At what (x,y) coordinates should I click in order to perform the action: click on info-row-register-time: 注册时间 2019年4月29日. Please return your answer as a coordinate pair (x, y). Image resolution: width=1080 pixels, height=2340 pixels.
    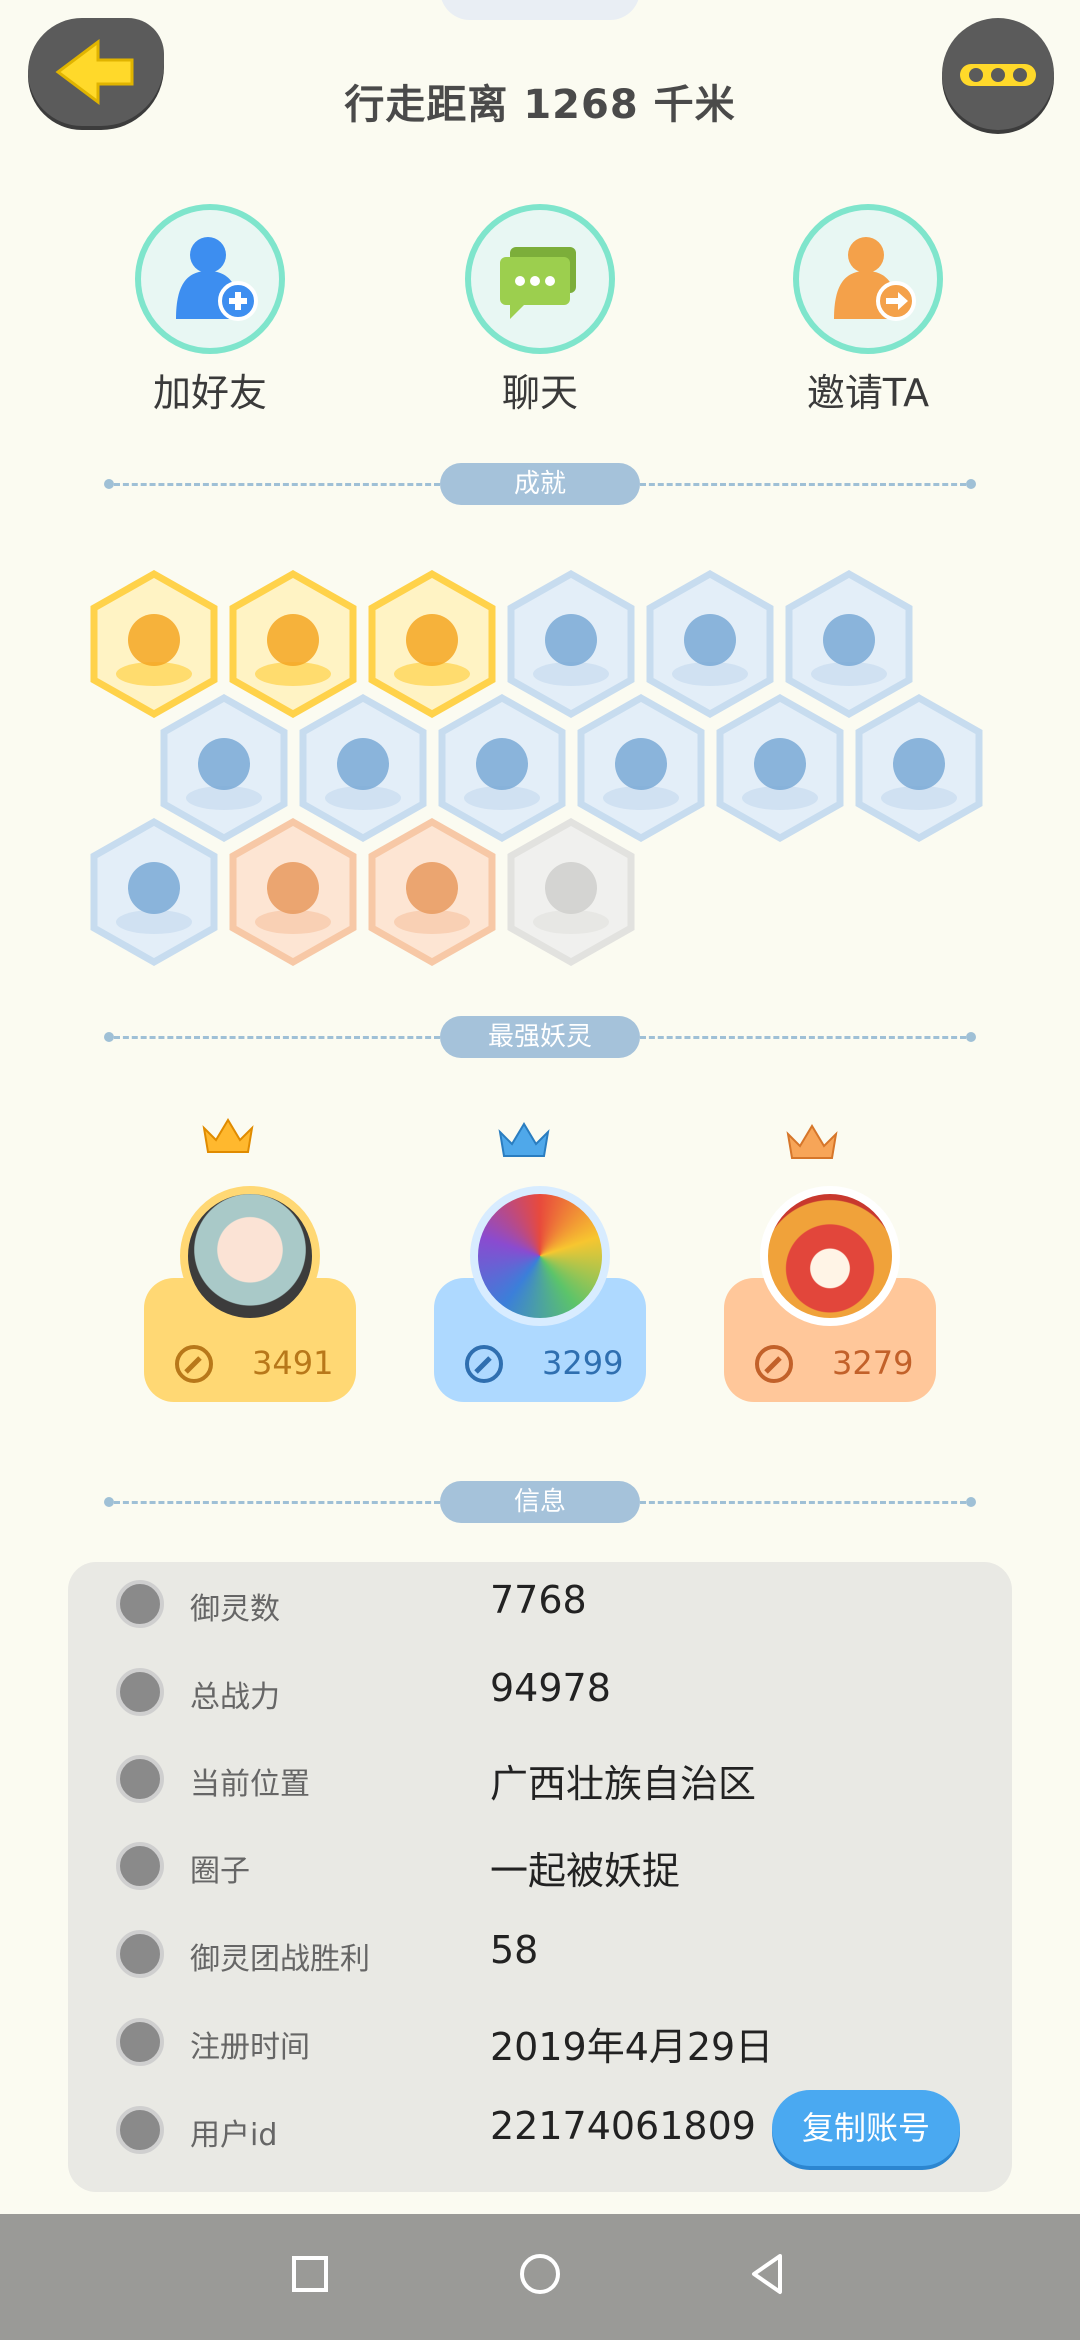
    Looking at the image, I should click on (546, 2046).